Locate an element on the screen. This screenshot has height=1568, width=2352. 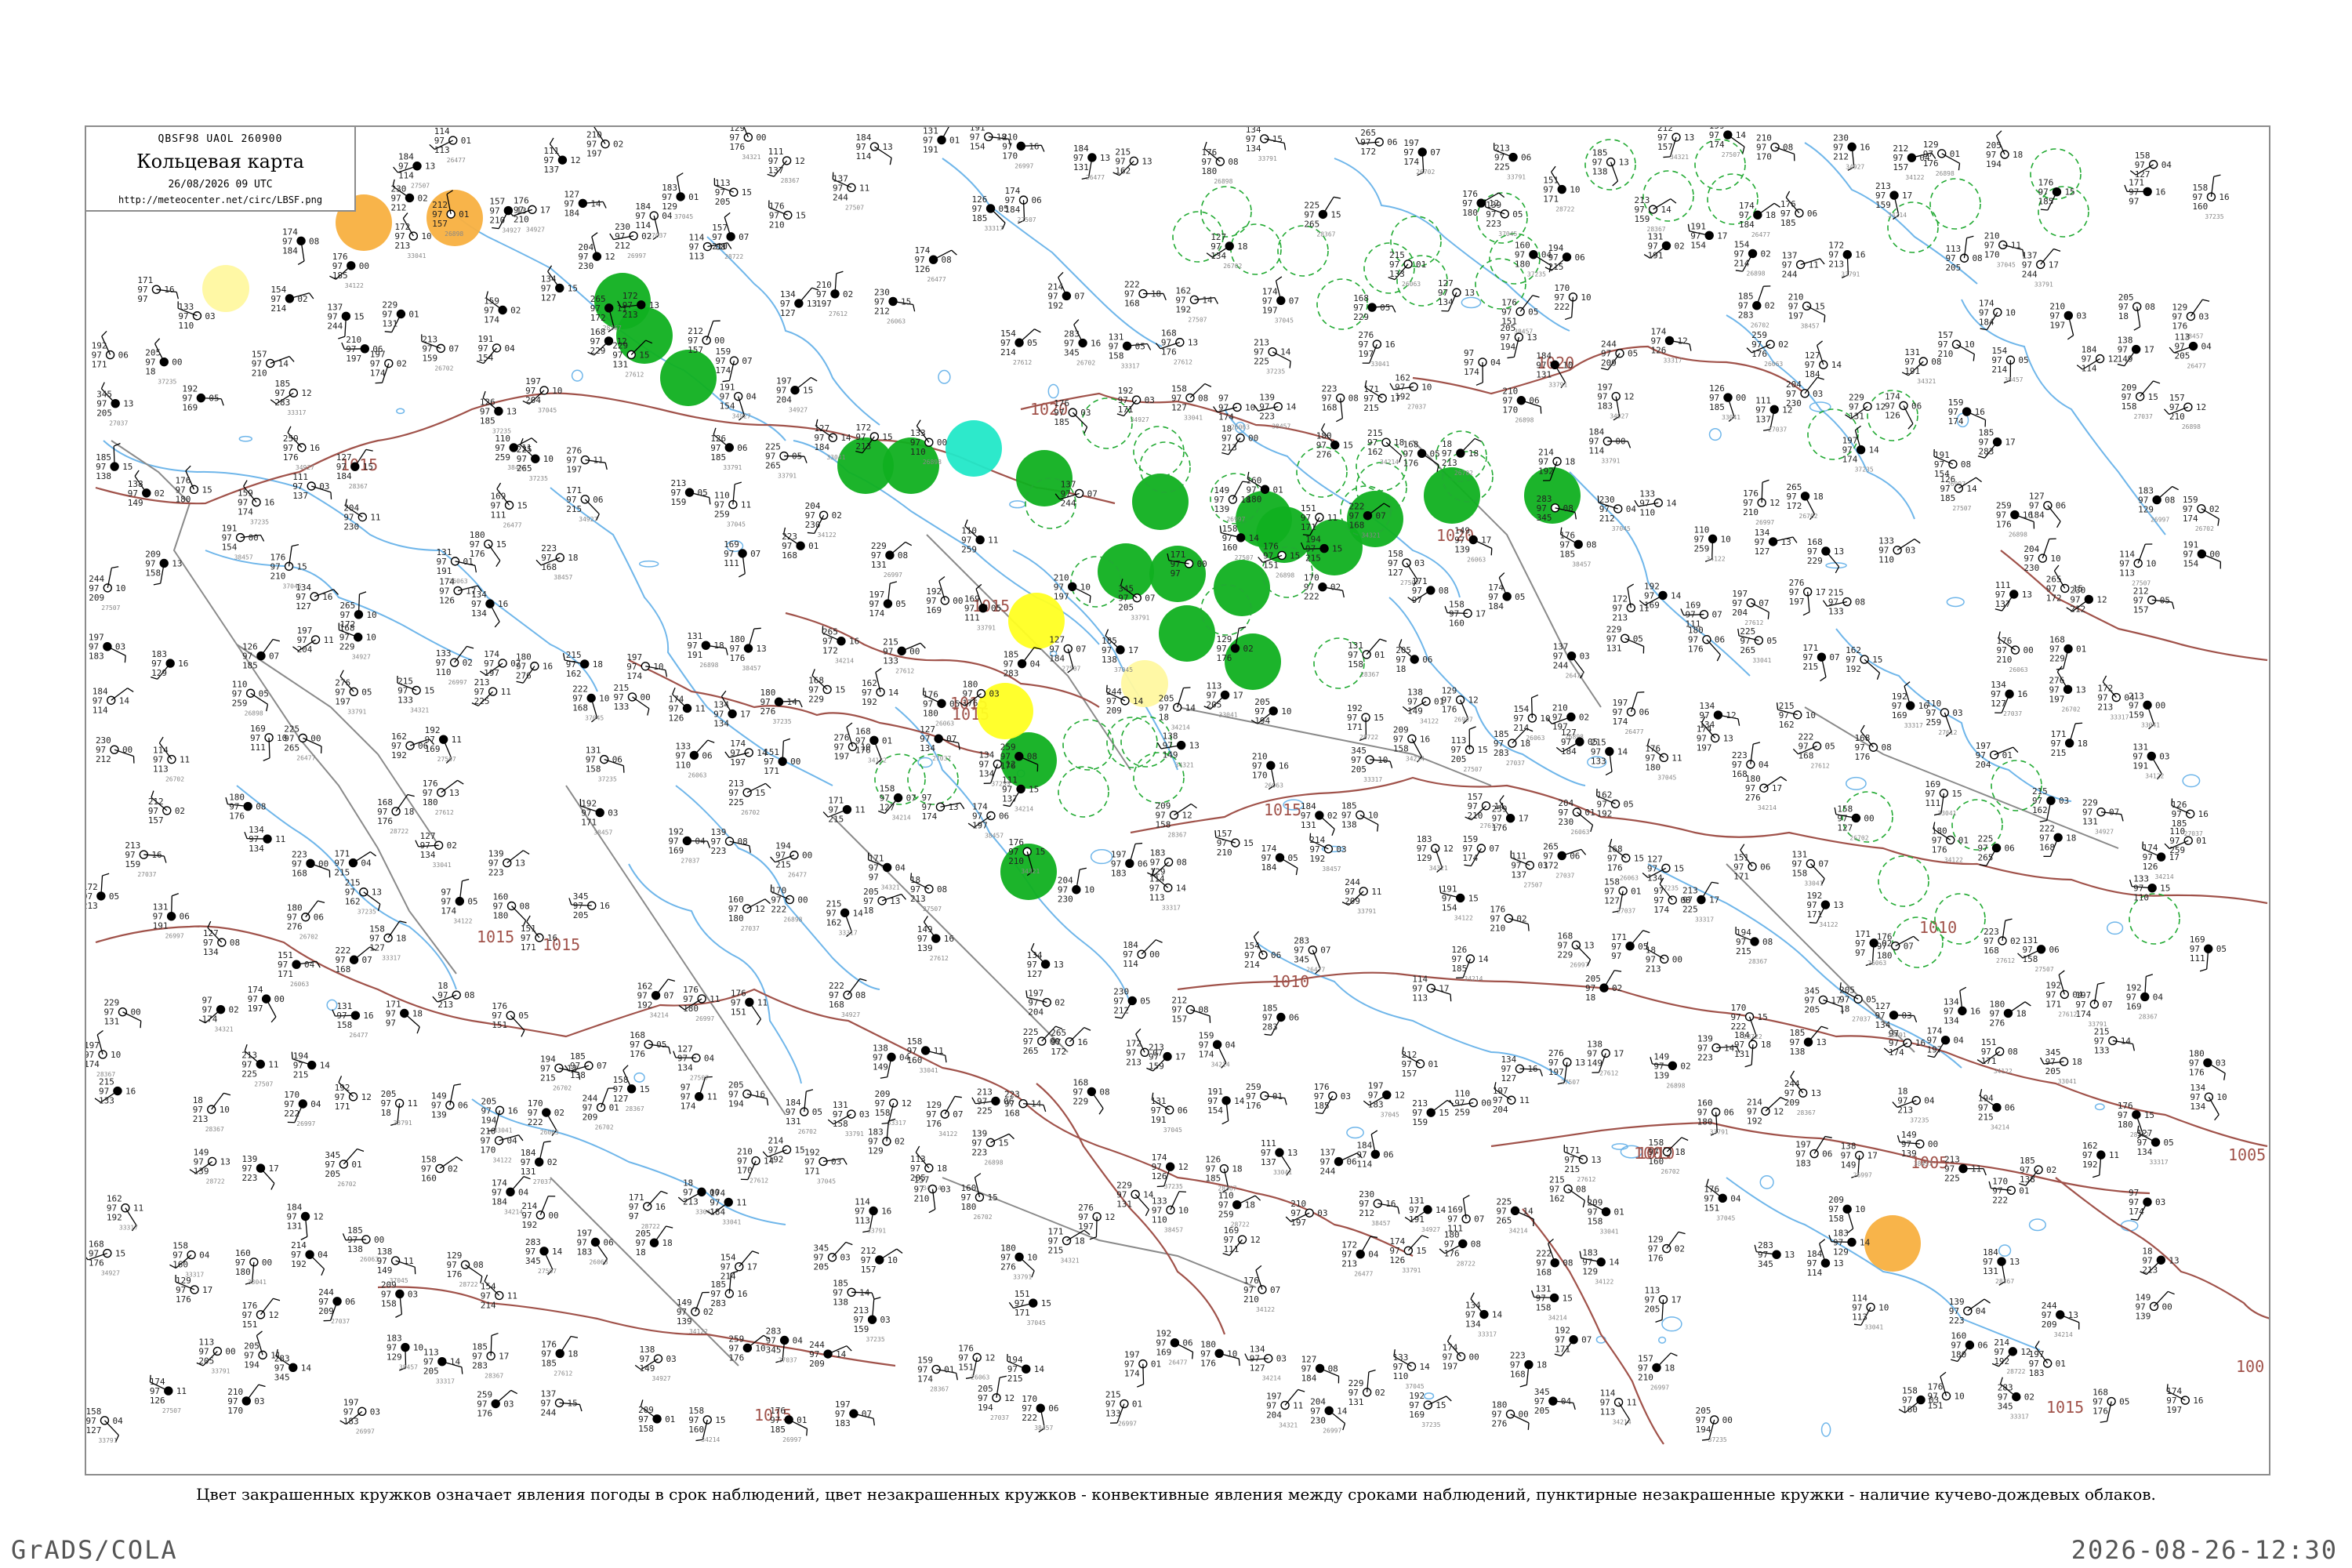
station-plot: 13897 1114937045 is located at coordinates (396, 1265).